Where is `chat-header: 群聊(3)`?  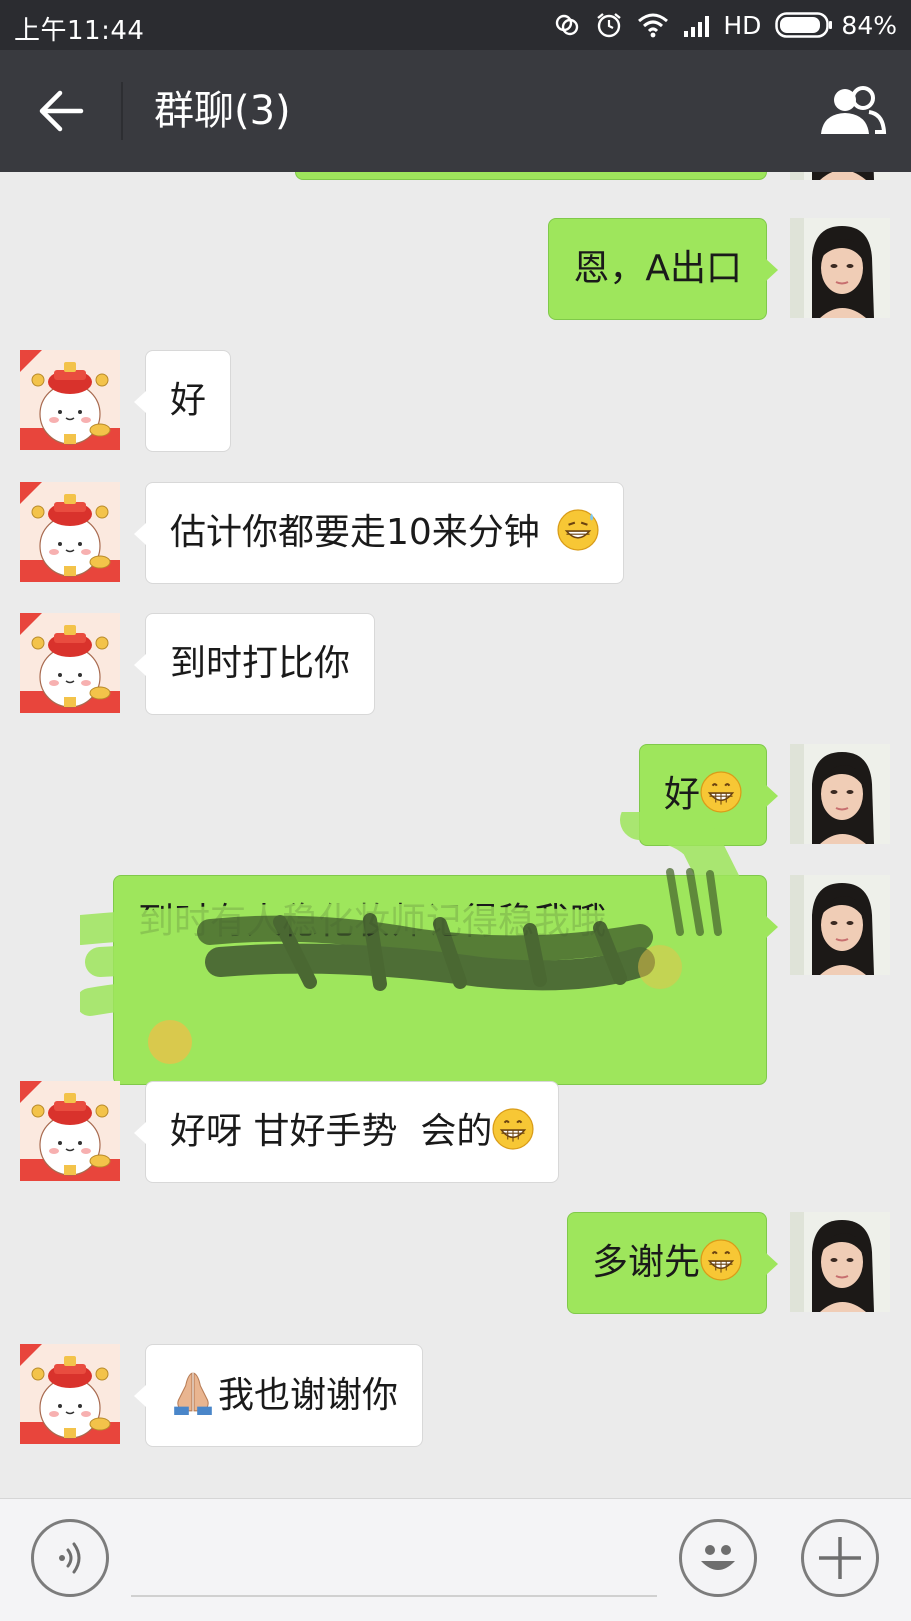
chat-header: 群聊(3) is located at coordinates (455, 111).